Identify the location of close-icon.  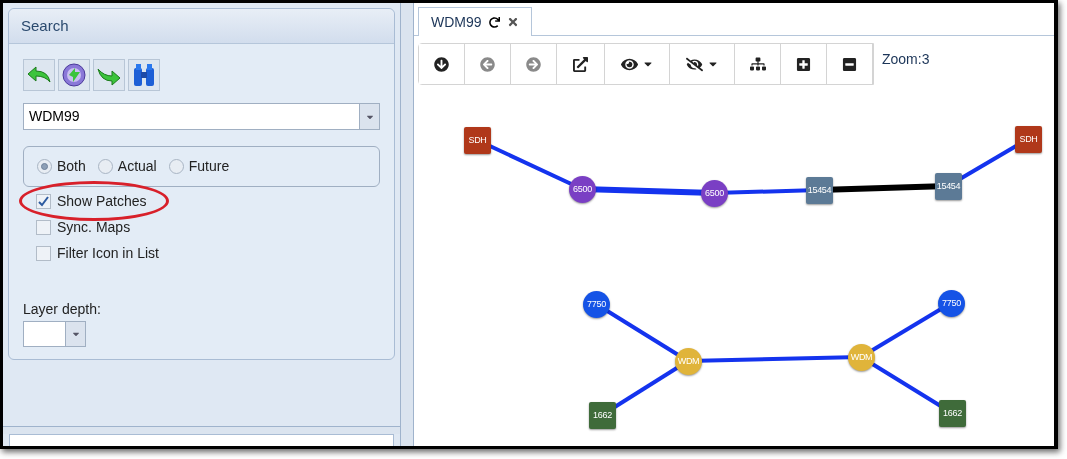
(512, 22).